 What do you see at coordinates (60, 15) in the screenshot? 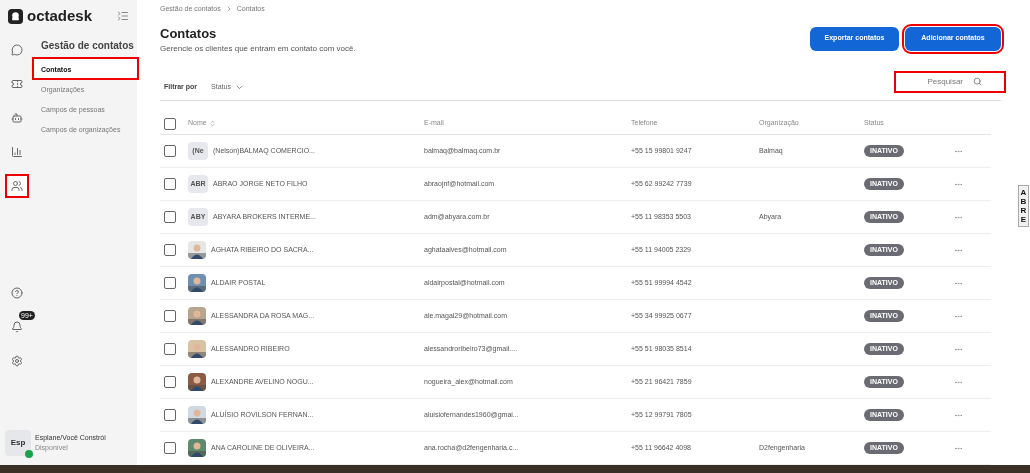
I see `brand-name: octadesk` at bounding box center [60, 15].